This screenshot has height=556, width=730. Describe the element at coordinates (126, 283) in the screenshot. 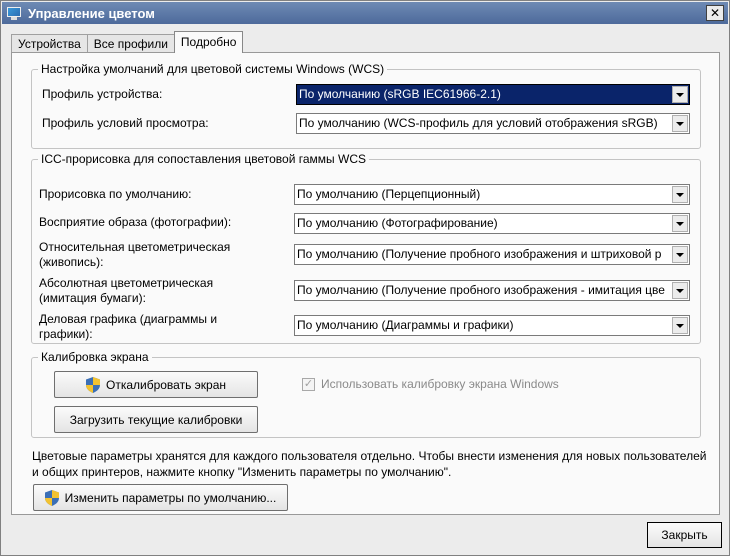

I see `absolute-colorimetric-label-line1: Абсолютная цветометрическая` at that location.